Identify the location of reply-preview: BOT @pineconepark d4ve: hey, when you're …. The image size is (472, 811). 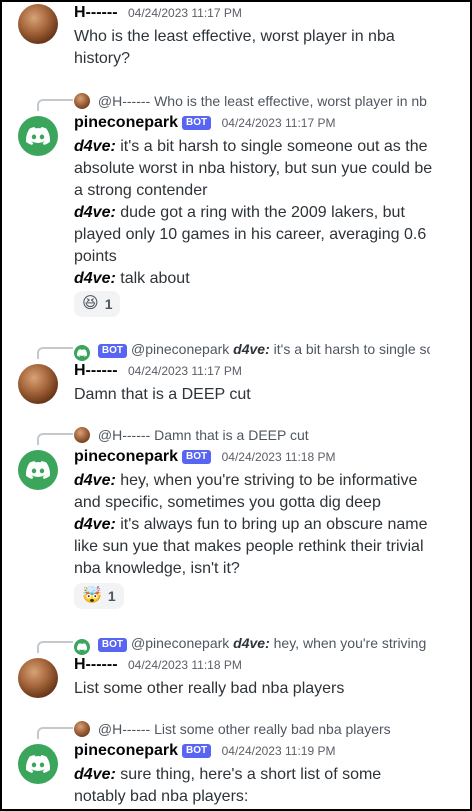
(252, 644).